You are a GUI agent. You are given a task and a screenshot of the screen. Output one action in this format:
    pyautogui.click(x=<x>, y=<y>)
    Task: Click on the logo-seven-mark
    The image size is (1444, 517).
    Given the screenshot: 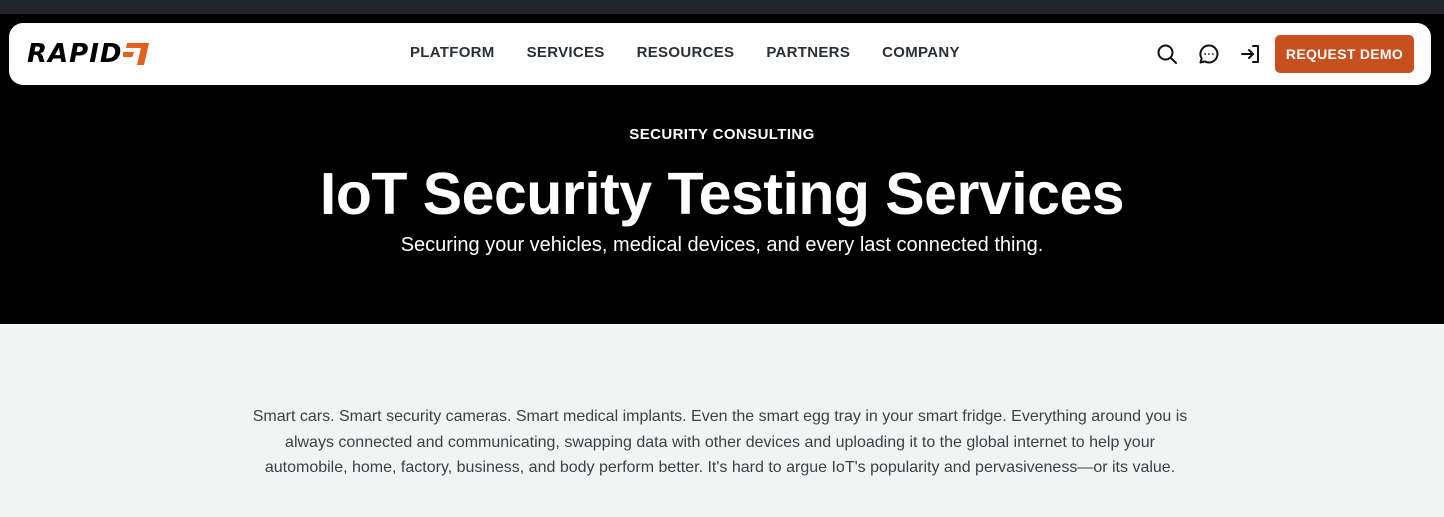 What is the action you would take?
    pyautogui.click(x=136, y=54)
    